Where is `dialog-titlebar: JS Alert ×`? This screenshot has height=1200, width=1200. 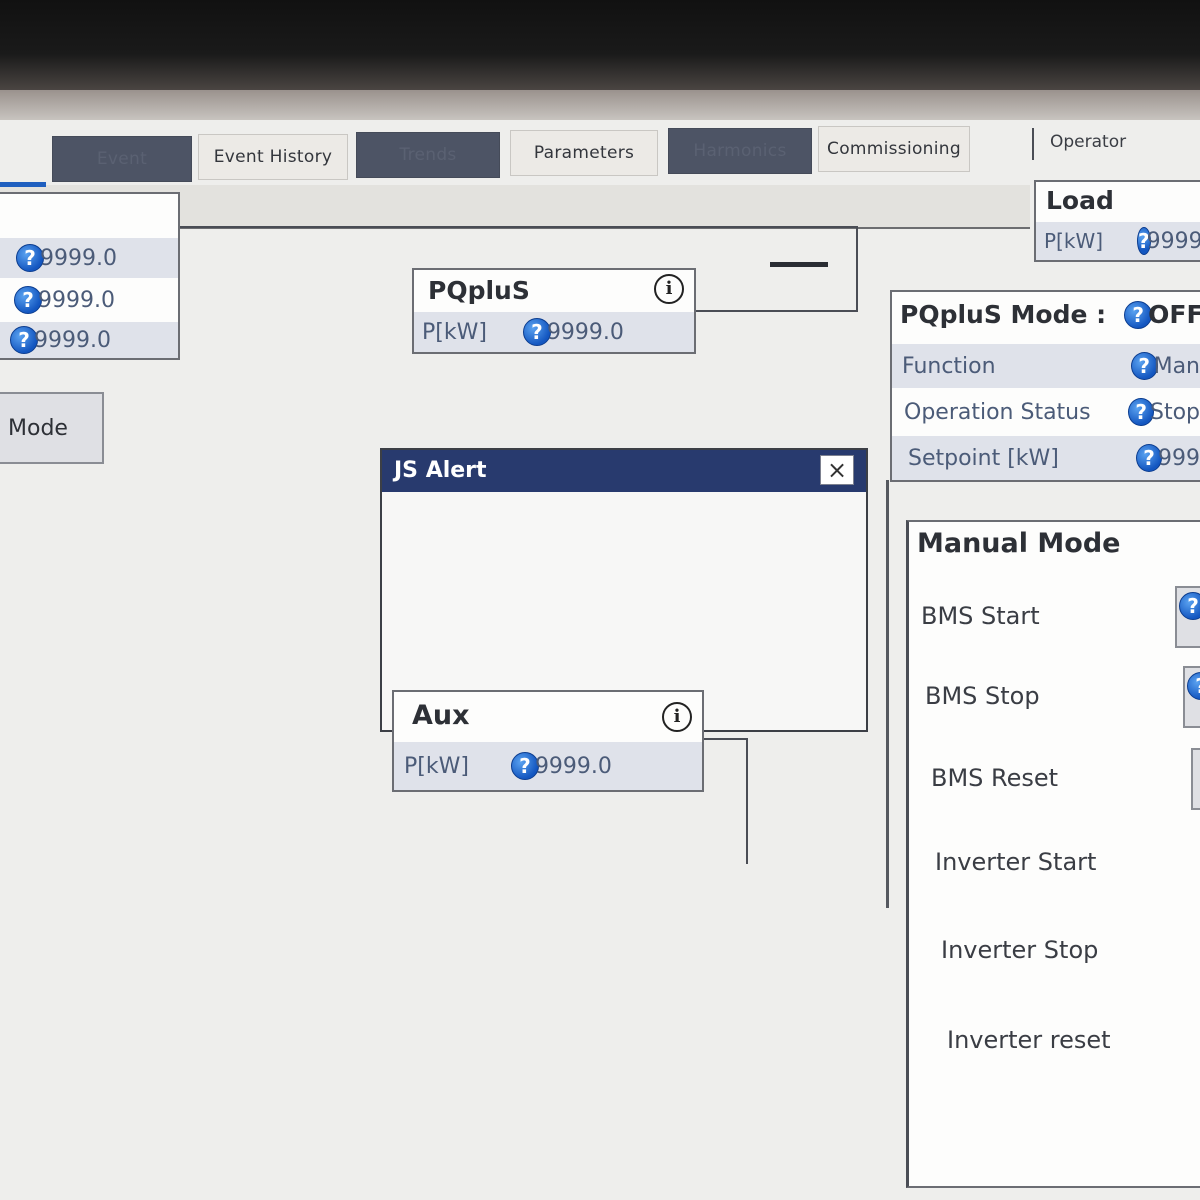 dialog-titlebar: JS Alert × is located at coordinates (624, 471).